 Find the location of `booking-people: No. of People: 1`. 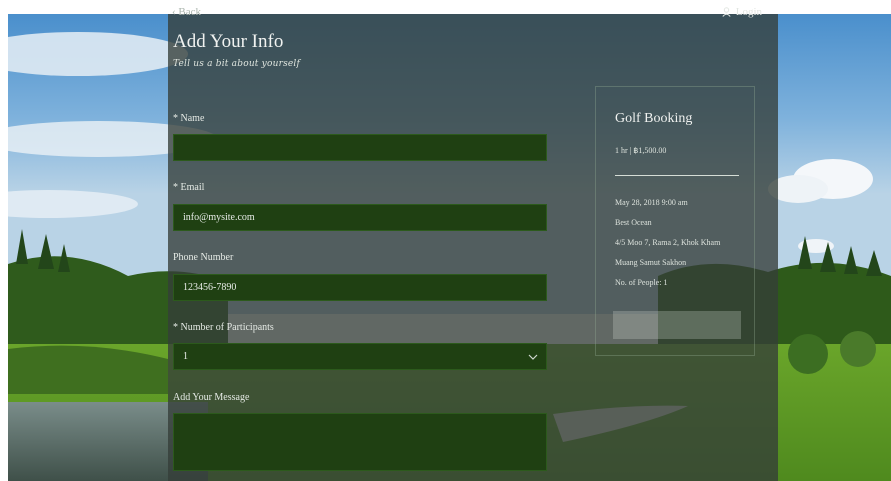

booking-people: No. of People: 1 is located at coordinates (641, 282).